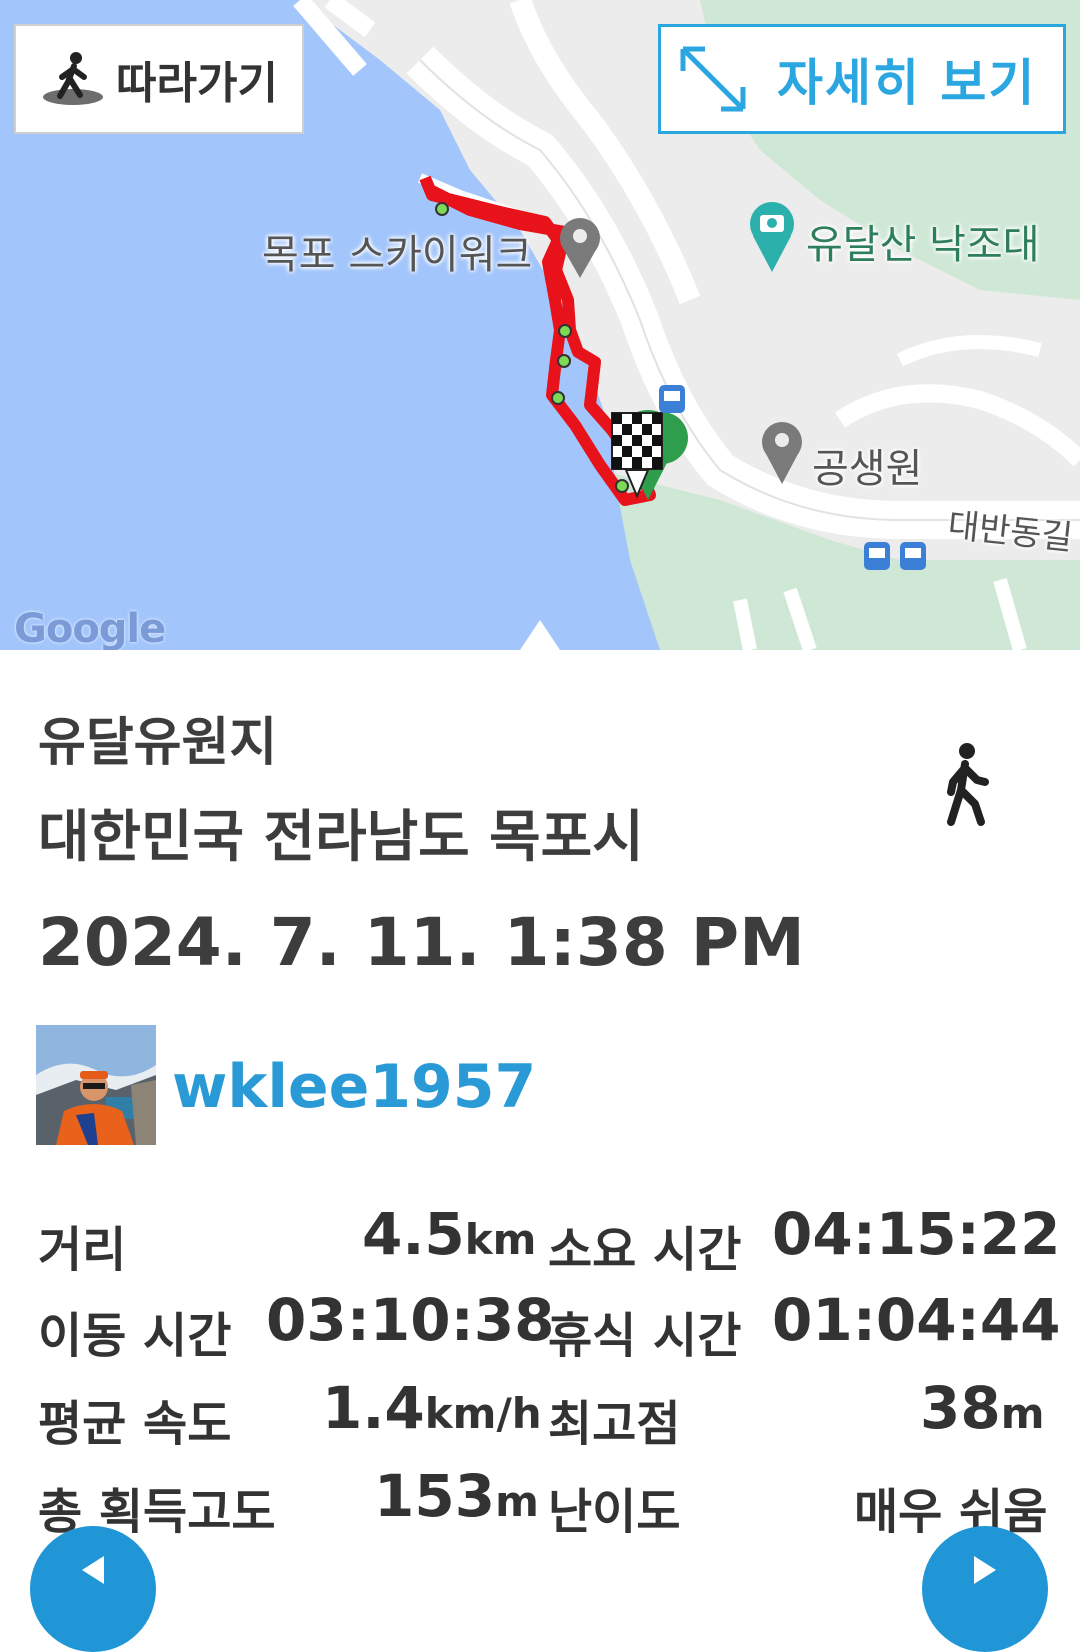 The width and height of the screenshot is (1080, 1652). I want to click on max-elevation-value: 38m, so click(982, 1408).